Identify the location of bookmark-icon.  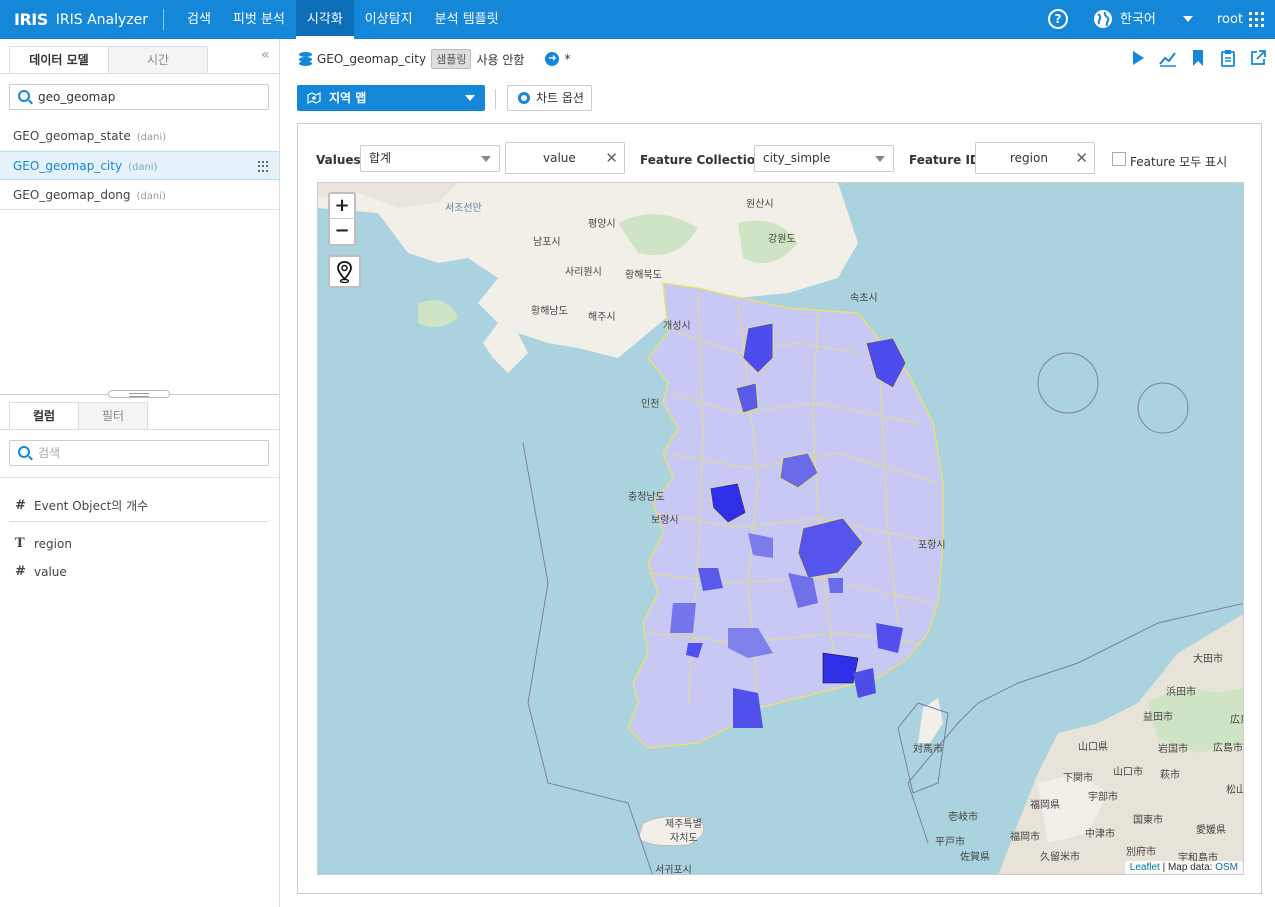
(1198, 58).